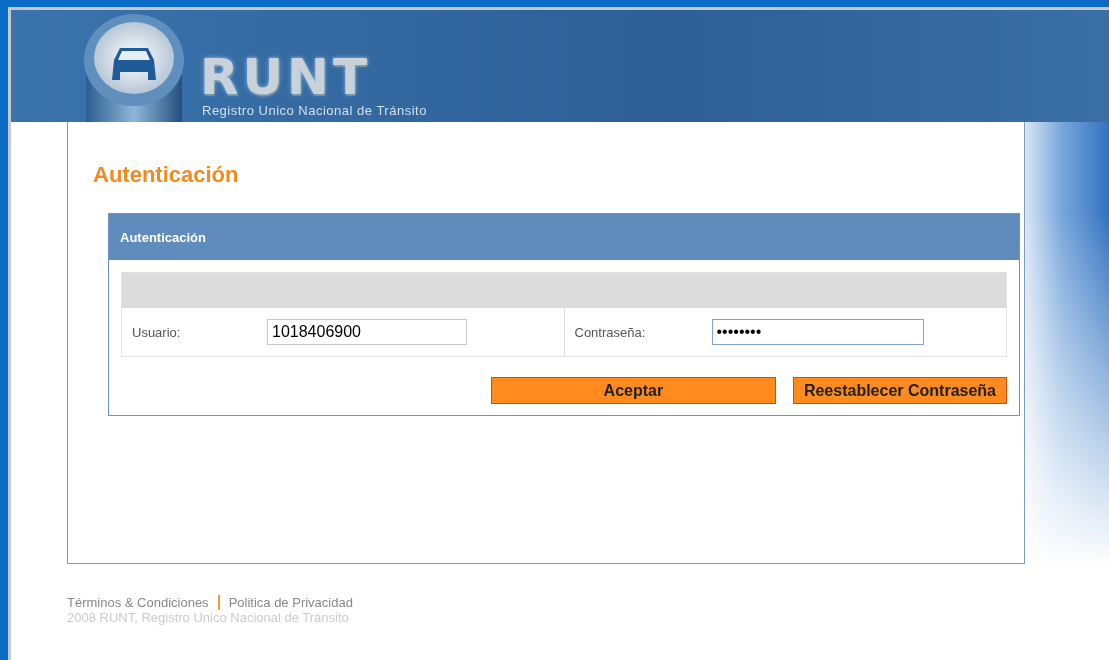 The width and height of the screenshot is (1109, 660). I want to click on tagline: Registro Unico Nacional de Tránsito, so click(314, 110).